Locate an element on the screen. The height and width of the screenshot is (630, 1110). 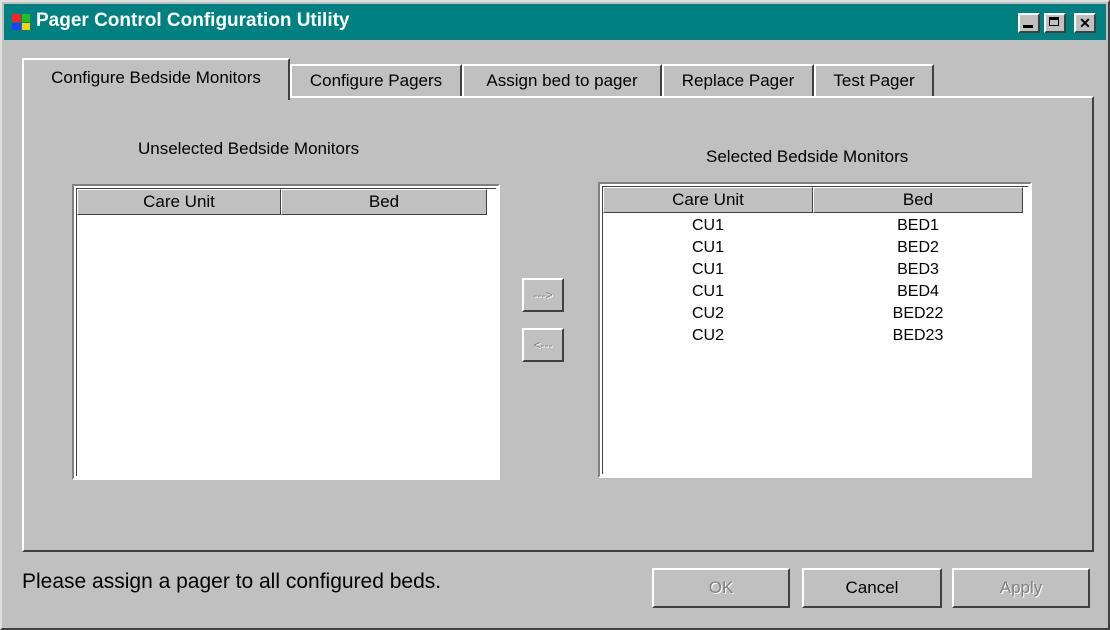
list-item: CU1 BED3 is located at coordinates (815, 270).